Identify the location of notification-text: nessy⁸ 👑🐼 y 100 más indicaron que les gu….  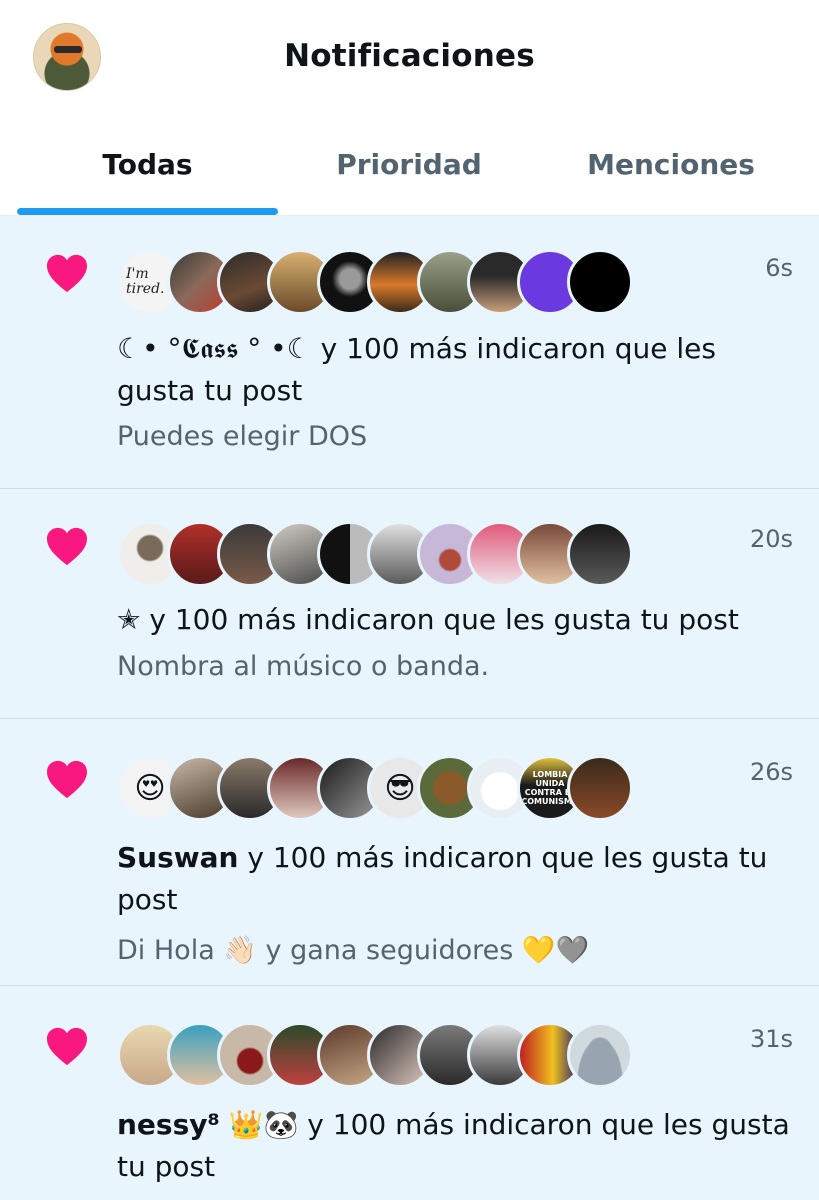
(457, 1146).